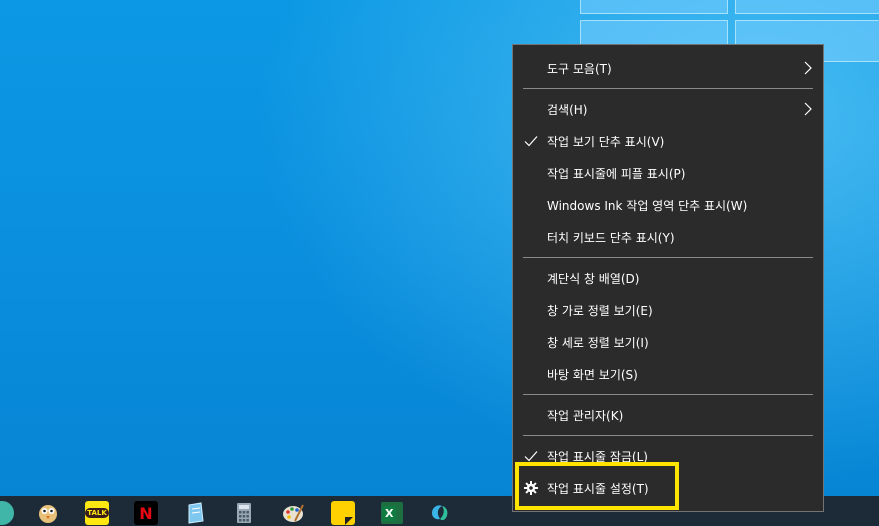 The height and width of the screenshot is (526, 879). I want to click on menu-item-show-people: 작업 표시줄에 피플 표시(P), so click(668, 173).